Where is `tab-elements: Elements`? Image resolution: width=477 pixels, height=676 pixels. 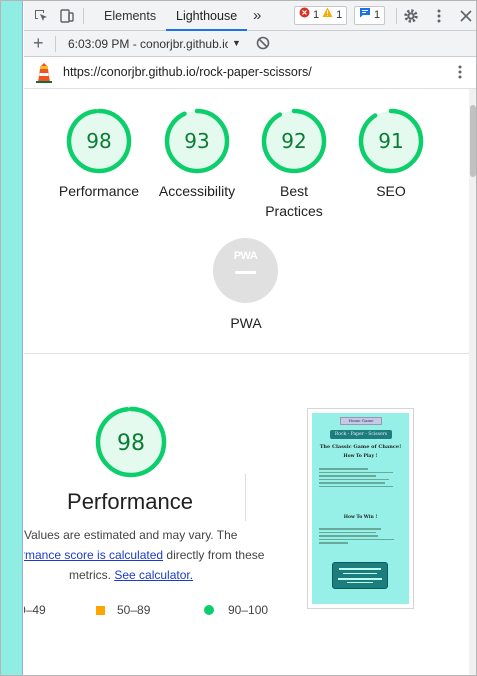
tab-elements: Elements is located at coordinates (130, 16).